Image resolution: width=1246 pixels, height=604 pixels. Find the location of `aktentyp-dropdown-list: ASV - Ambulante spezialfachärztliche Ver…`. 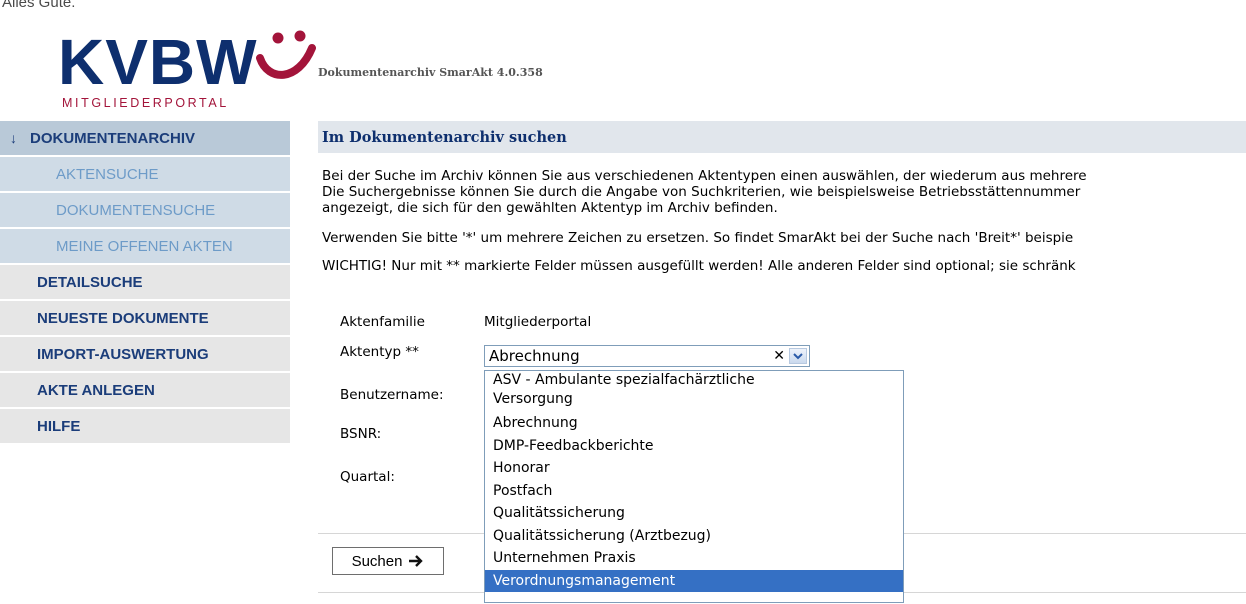

aktentyp-dropdown-list: ASV - Ambulante spezialfachärztliche Ver… is located at coordinates (694, 486).